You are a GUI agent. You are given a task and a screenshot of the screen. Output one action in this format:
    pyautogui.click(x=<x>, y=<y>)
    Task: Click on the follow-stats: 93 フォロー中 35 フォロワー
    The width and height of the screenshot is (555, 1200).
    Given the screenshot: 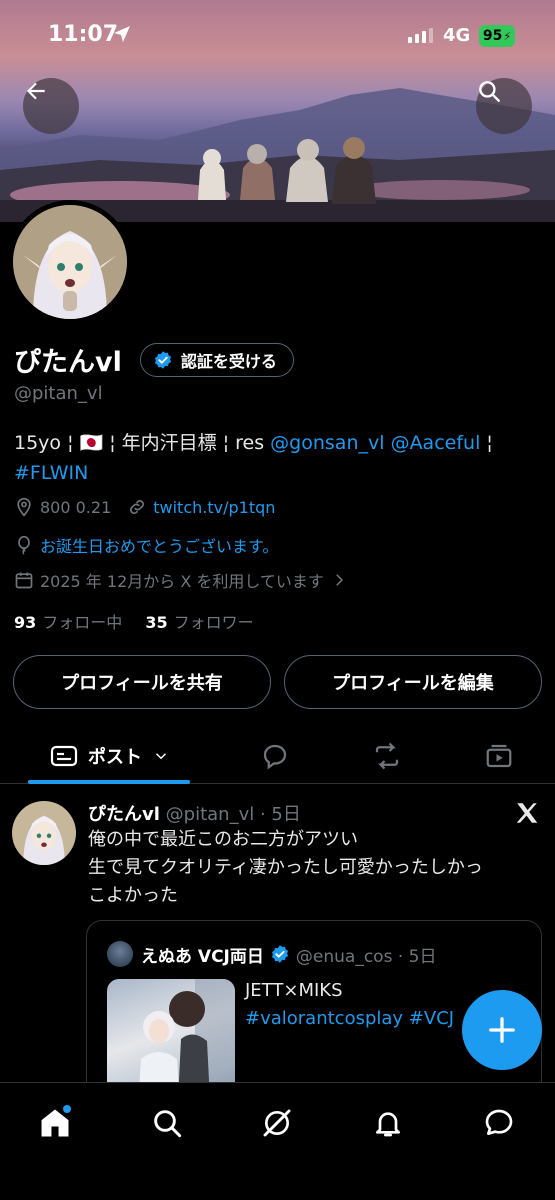 What is the action you would take?
    pyautogui.click(x=134, y=621)
    